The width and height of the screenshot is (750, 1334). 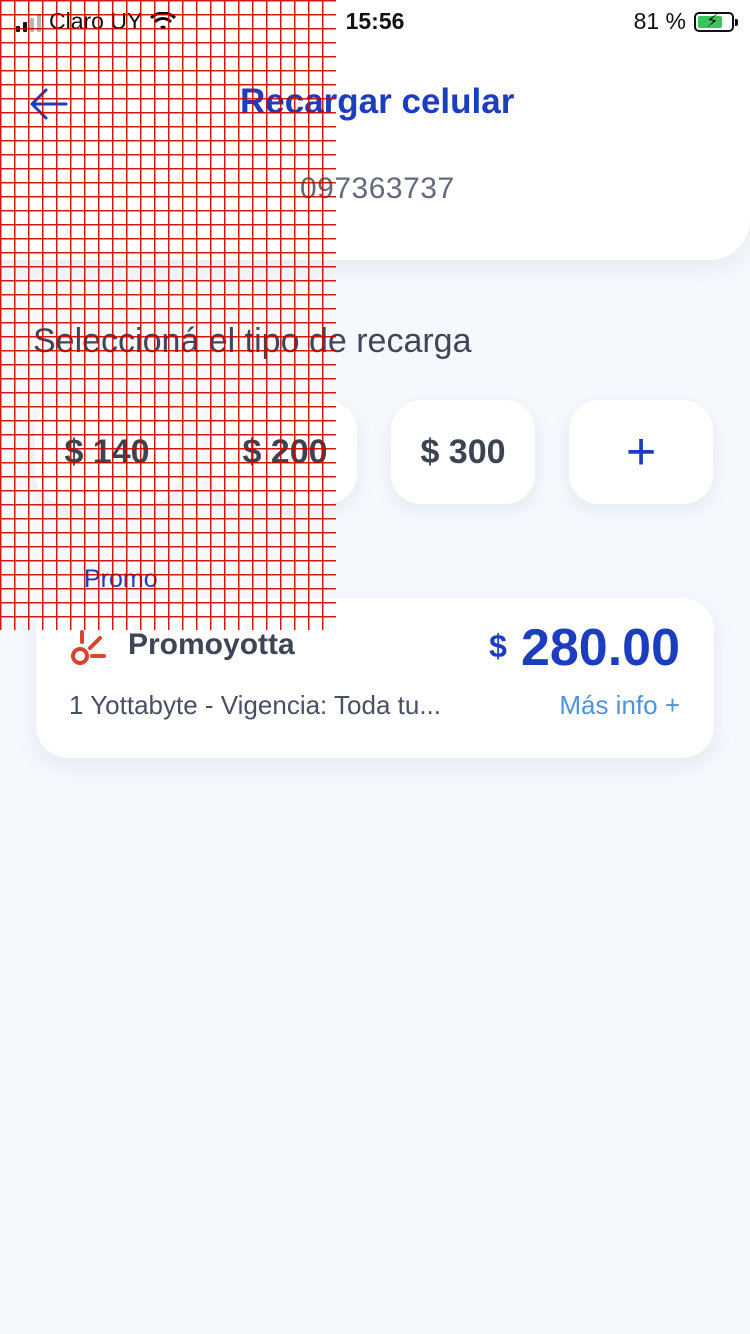 I want to click on phone-number: 097363737, so click(x=377, y=188).